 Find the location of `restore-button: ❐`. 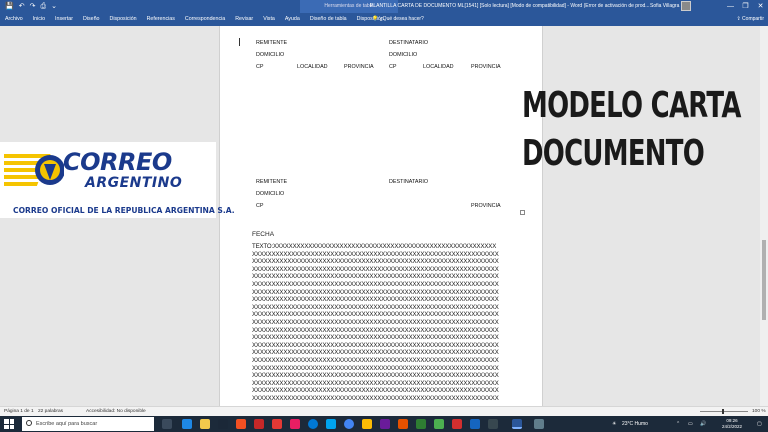

restore-button: ❐ is located at coordinates (745, 6).